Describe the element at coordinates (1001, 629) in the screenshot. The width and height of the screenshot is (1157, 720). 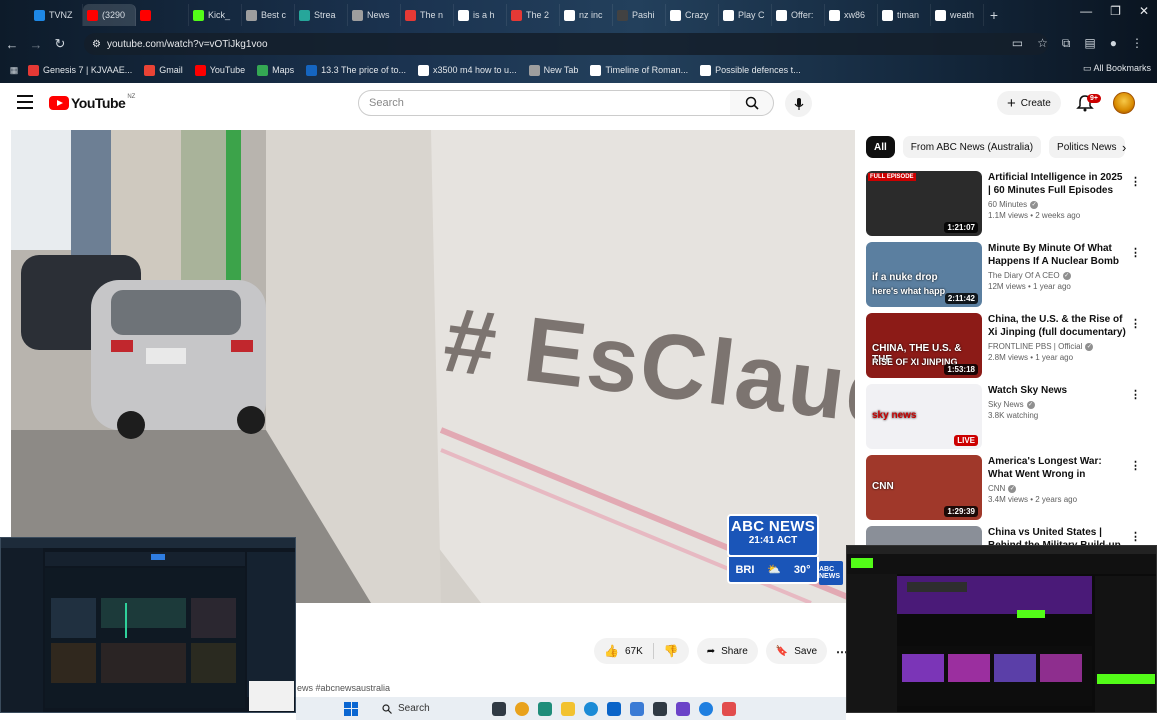
I see `overlay-window-right` at that location.